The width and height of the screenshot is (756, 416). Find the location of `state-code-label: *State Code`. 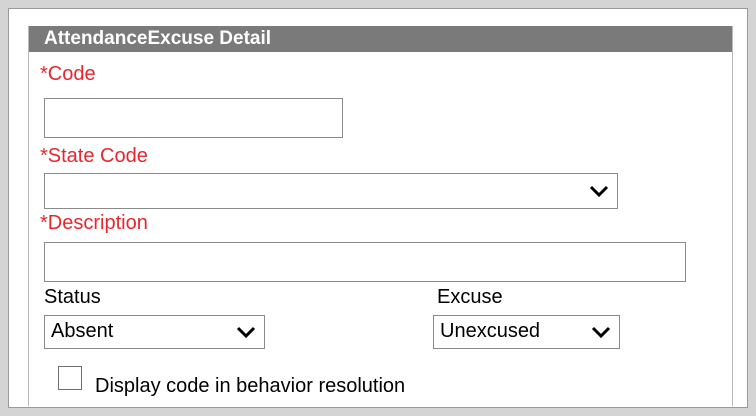

state-code-label: *State Code is located at coordinates (94, 156).